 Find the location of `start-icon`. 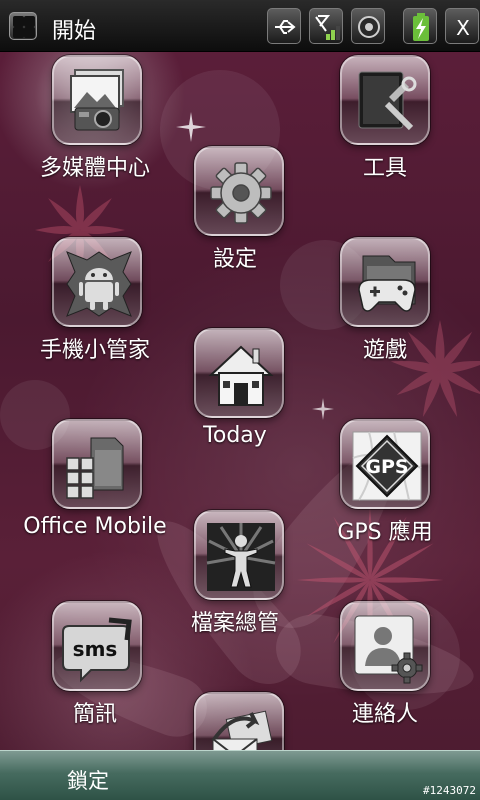

start-icon is located at coordinates (23, 26).